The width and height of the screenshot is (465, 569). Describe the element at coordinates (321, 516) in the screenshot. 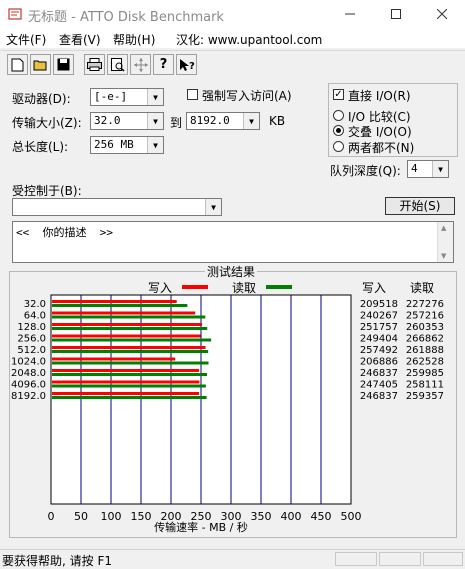

I see `x-tick-label: 450` at that location.